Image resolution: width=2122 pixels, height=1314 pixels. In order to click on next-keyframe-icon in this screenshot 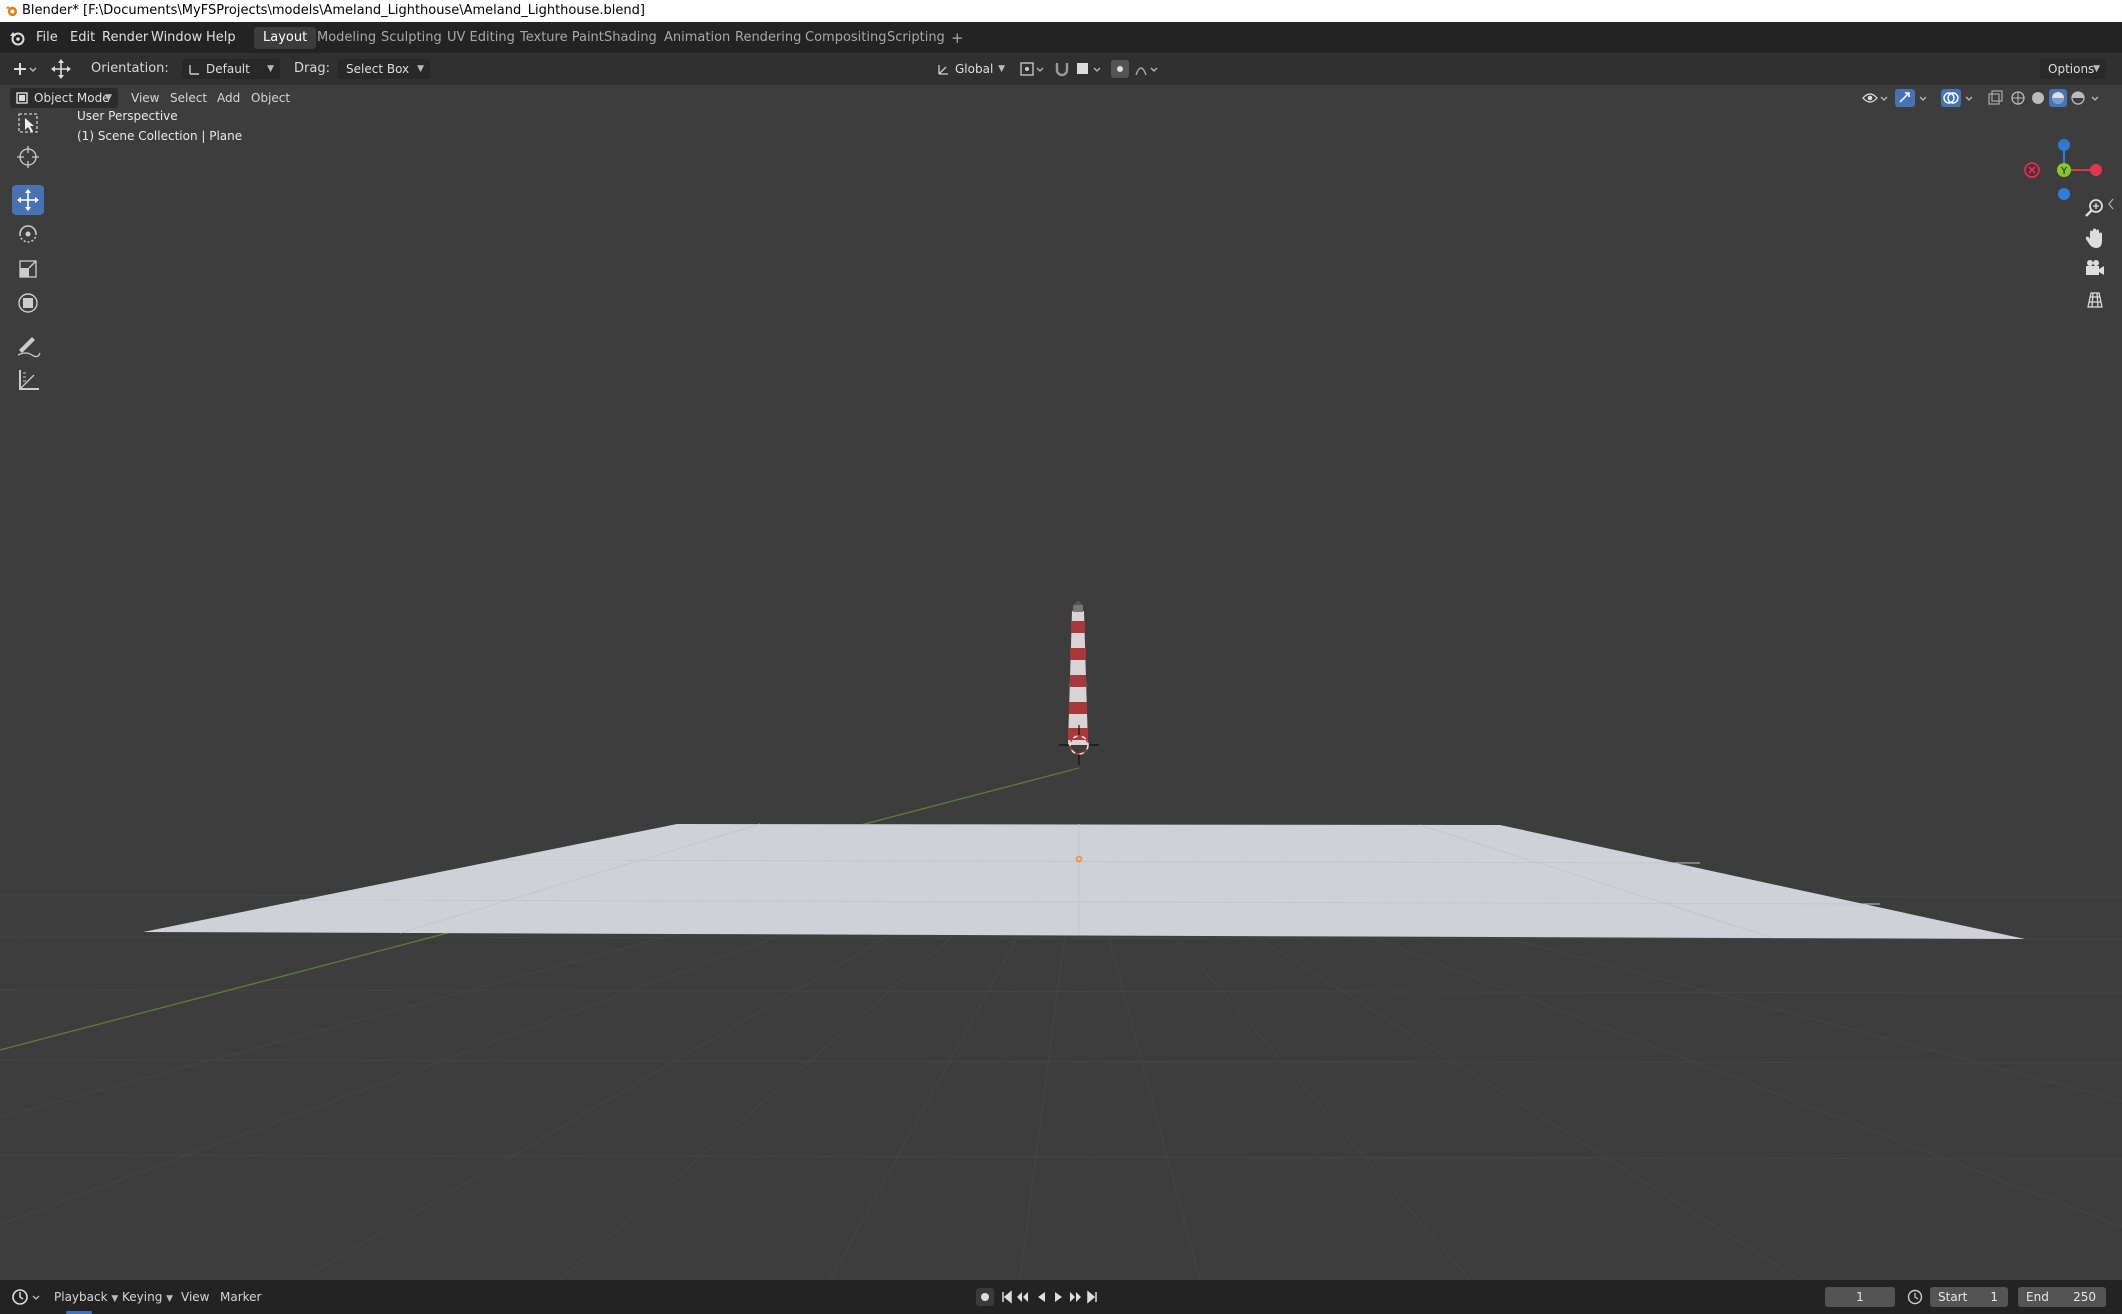, I will do `click(1075, 1297)`.